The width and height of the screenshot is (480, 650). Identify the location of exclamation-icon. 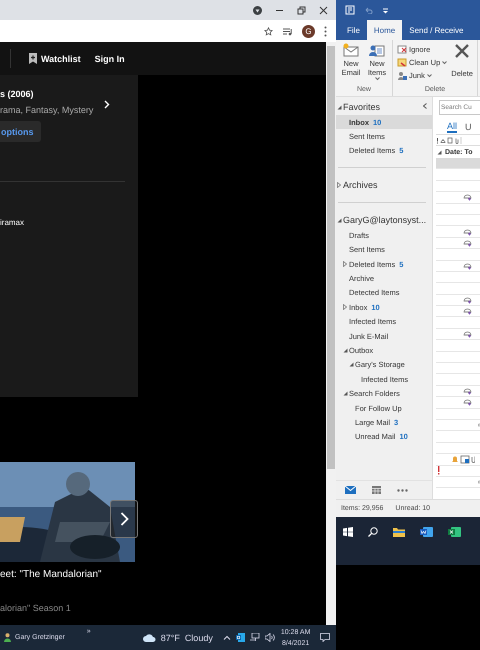
(438, 471).